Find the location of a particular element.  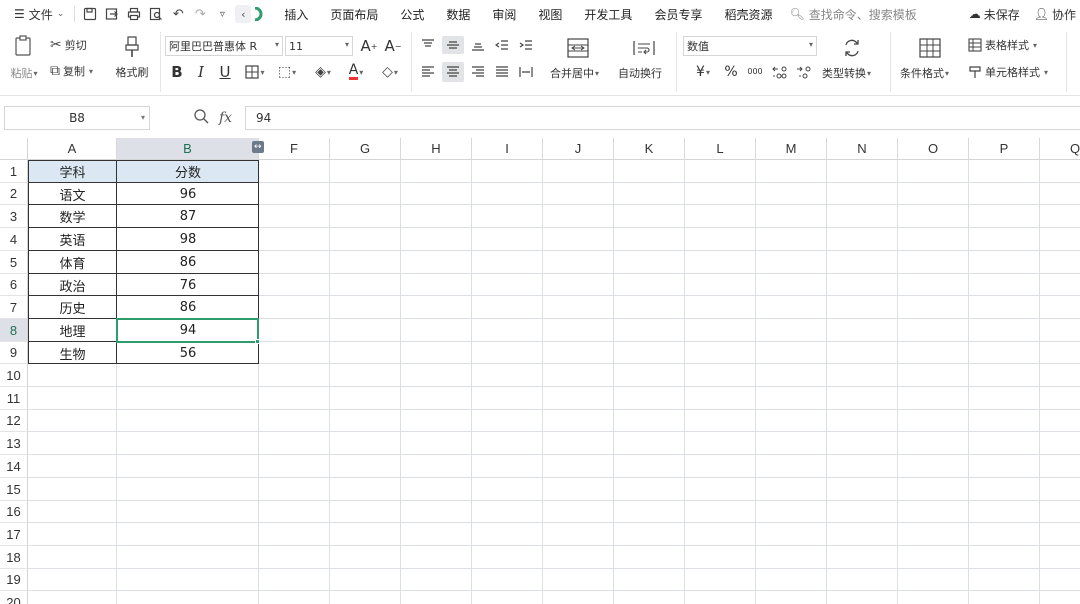

save-icon is located at coordinates (90, 14).